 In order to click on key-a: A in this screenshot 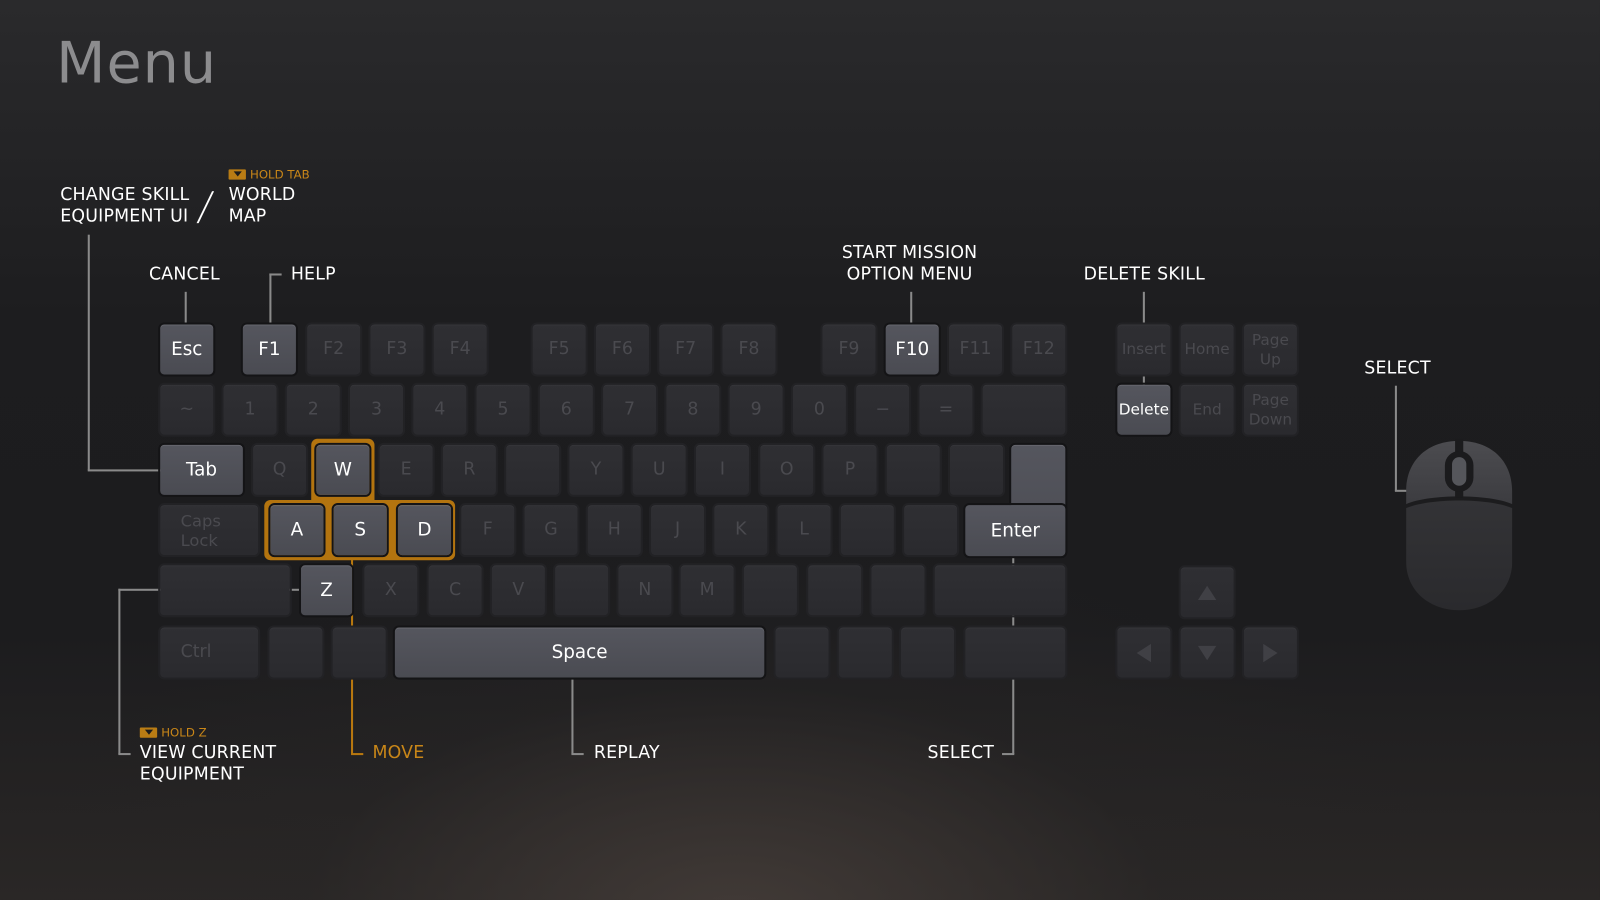, I will do `click(297, 530)`.